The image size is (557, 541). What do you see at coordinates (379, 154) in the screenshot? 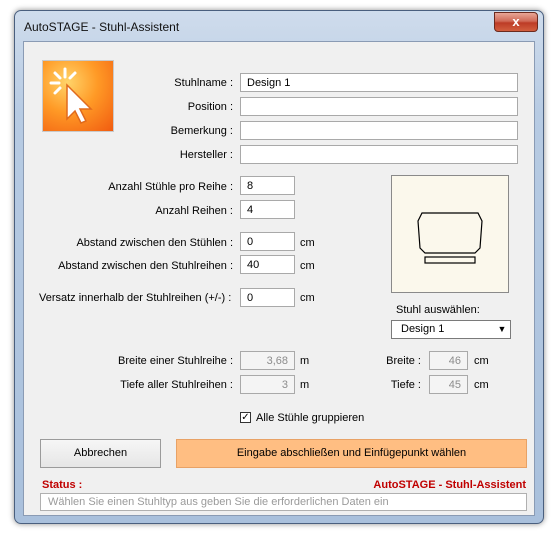
I see `hersteller-input` at bounding box center [379, 154].